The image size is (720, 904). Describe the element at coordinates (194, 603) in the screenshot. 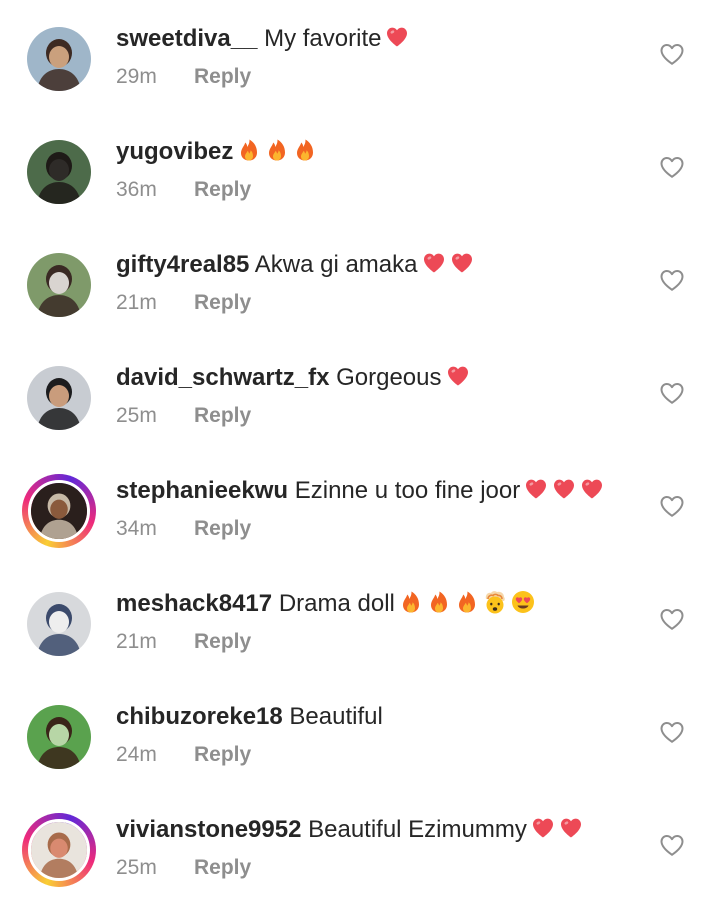

I see `comment-username: meshack8417` at that location.